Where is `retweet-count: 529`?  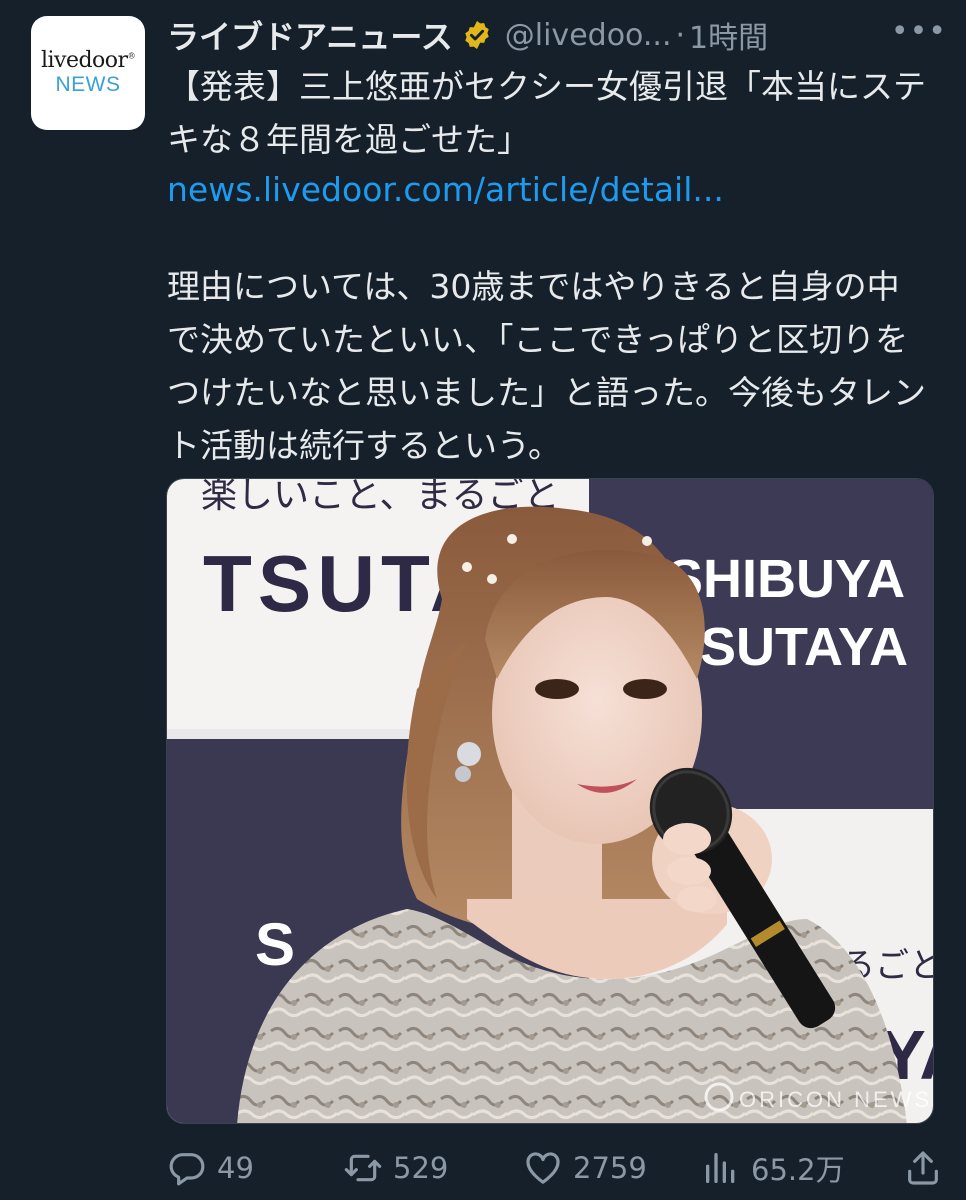 retweet-count: 529 is located at coordinates (421, 1168).